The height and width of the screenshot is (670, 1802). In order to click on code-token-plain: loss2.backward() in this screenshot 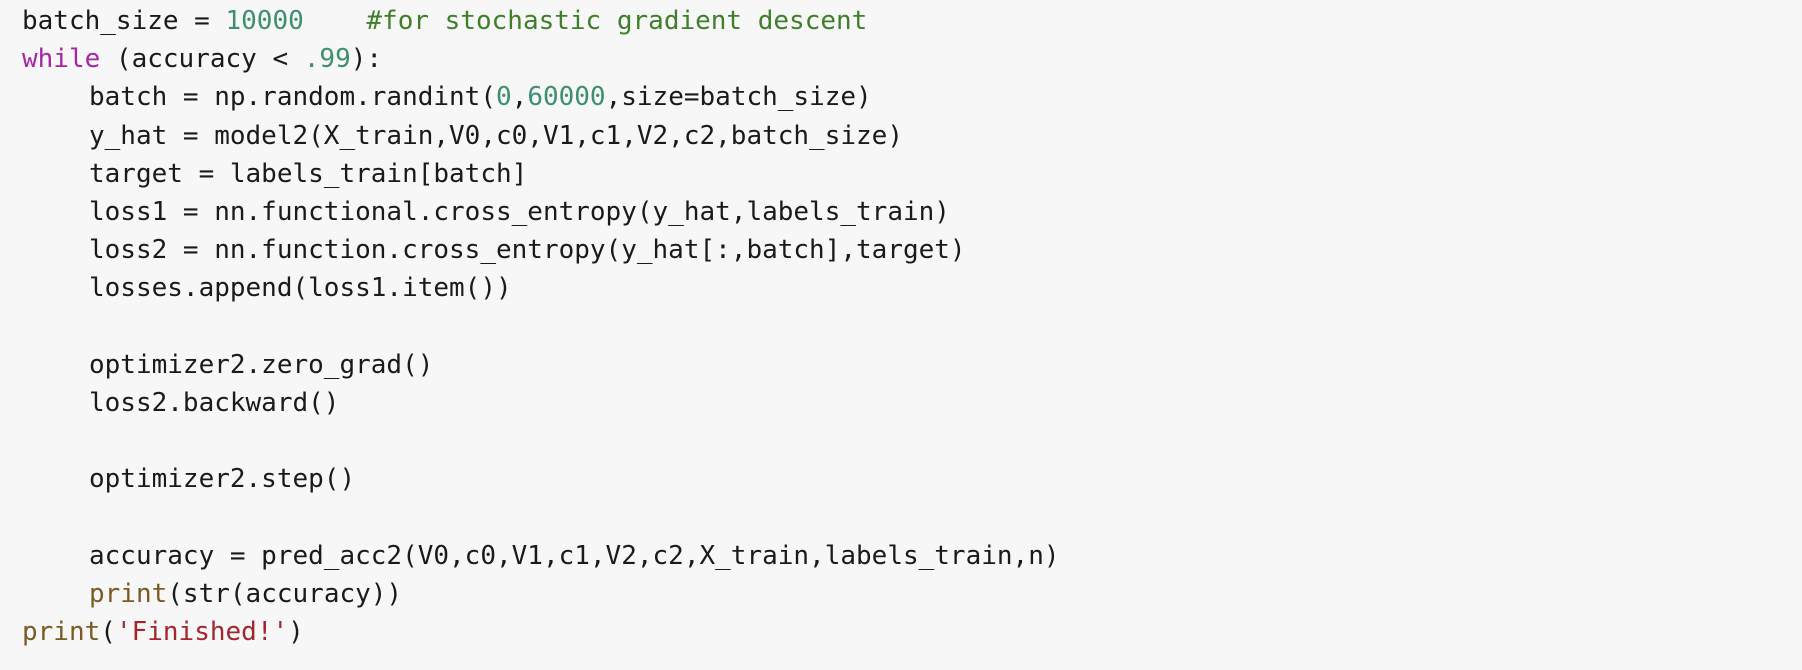, I will do `click(214, 402)`.